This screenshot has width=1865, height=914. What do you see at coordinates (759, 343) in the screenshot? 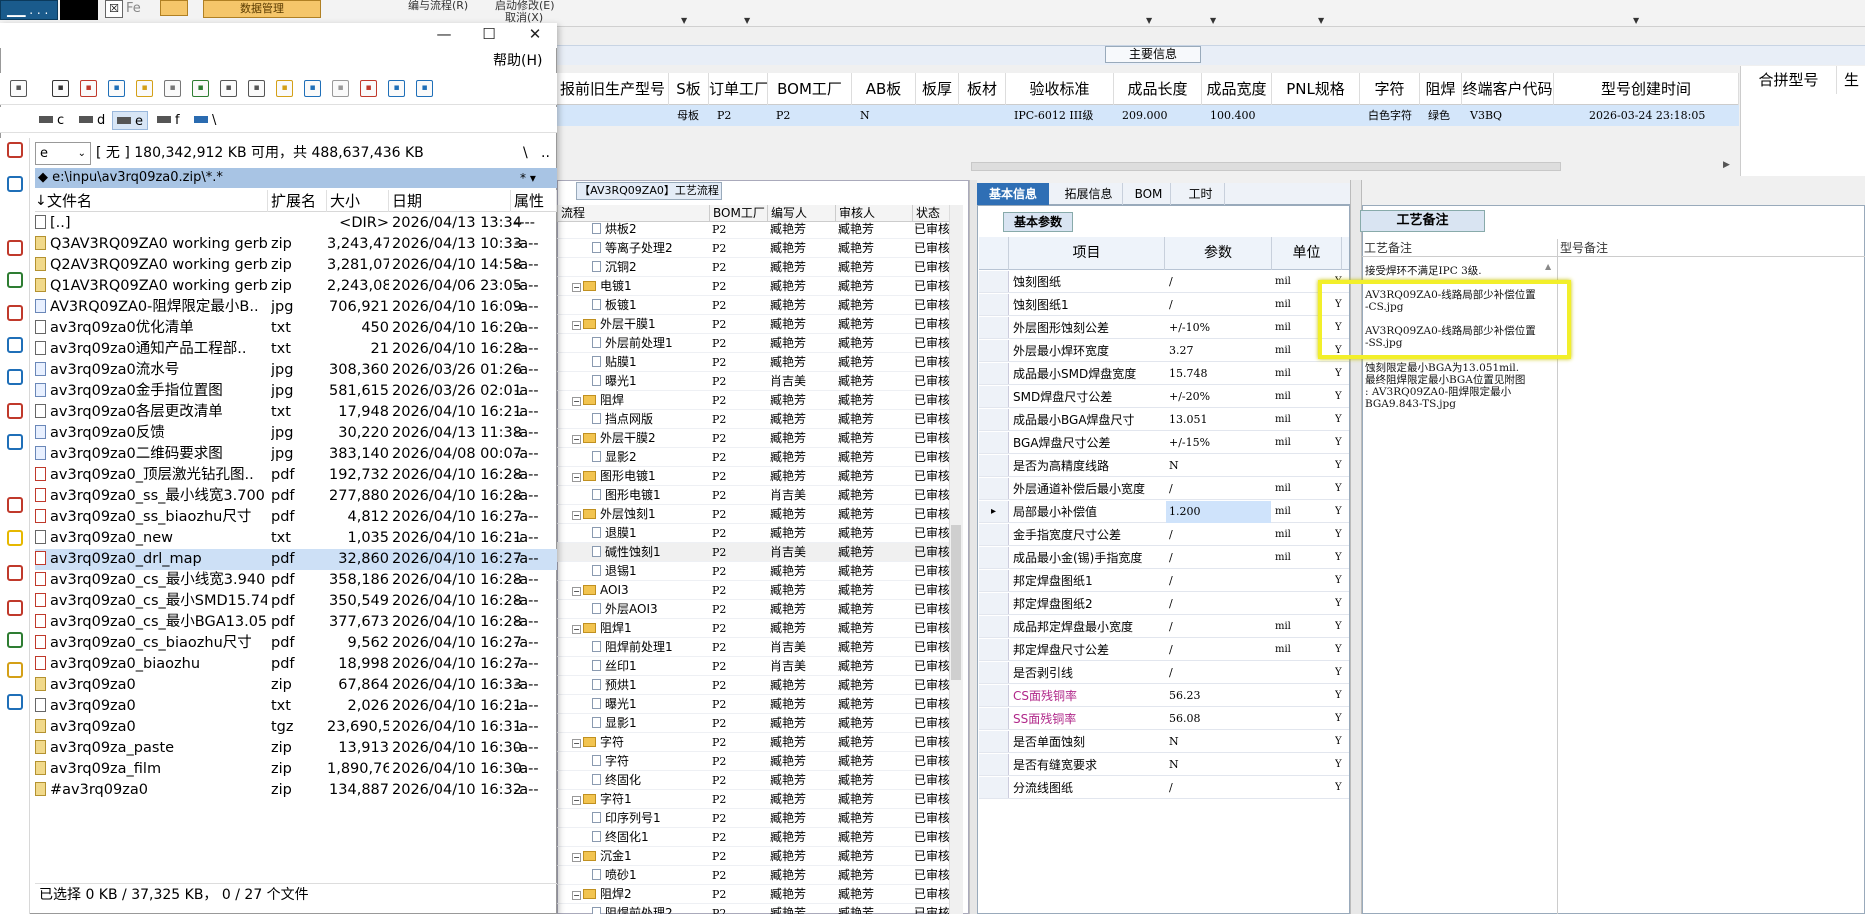
I see `process-row: 外层前处理1 P2 臧艳芳 臧艳芳 已审核` at bounding box center [759, 343].